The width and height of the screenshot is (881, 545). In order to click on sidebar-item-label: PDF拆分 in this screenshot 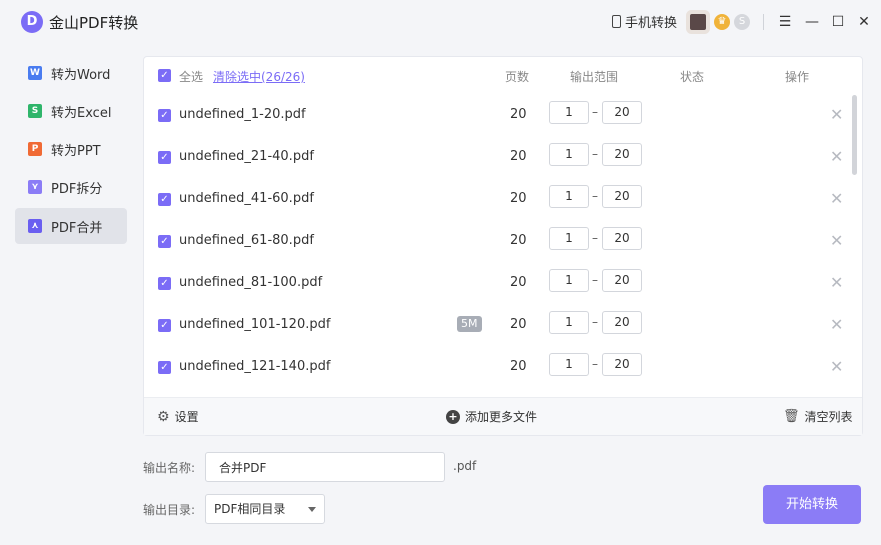, I will do `click(77, 189)`.